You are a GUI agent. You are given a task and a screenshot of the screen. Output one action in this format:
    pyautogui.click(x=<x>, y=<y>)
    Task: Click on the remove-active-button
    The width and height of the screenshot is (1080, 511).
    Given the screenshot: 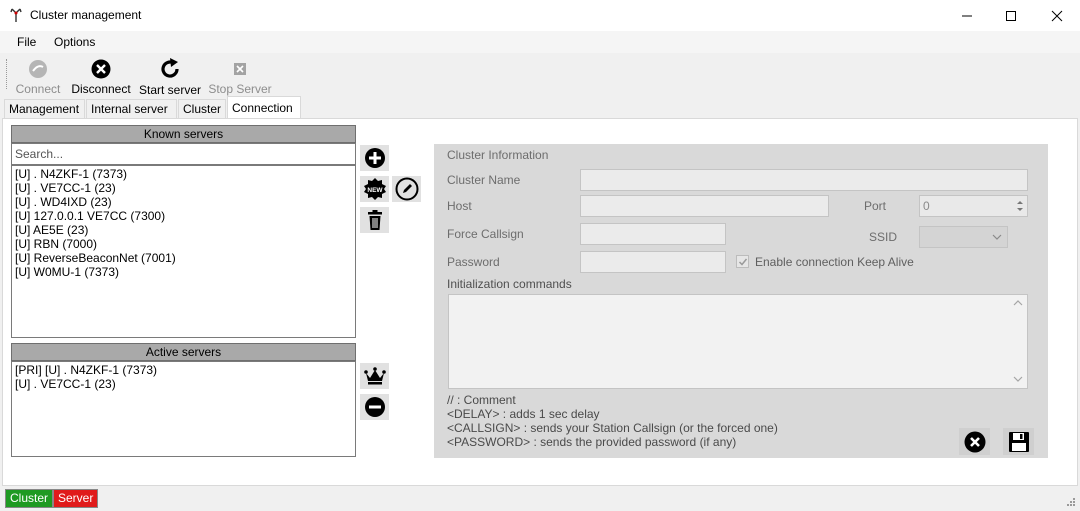 What is the action you would take?
    pyautogui.click(x=374, y=407)
    